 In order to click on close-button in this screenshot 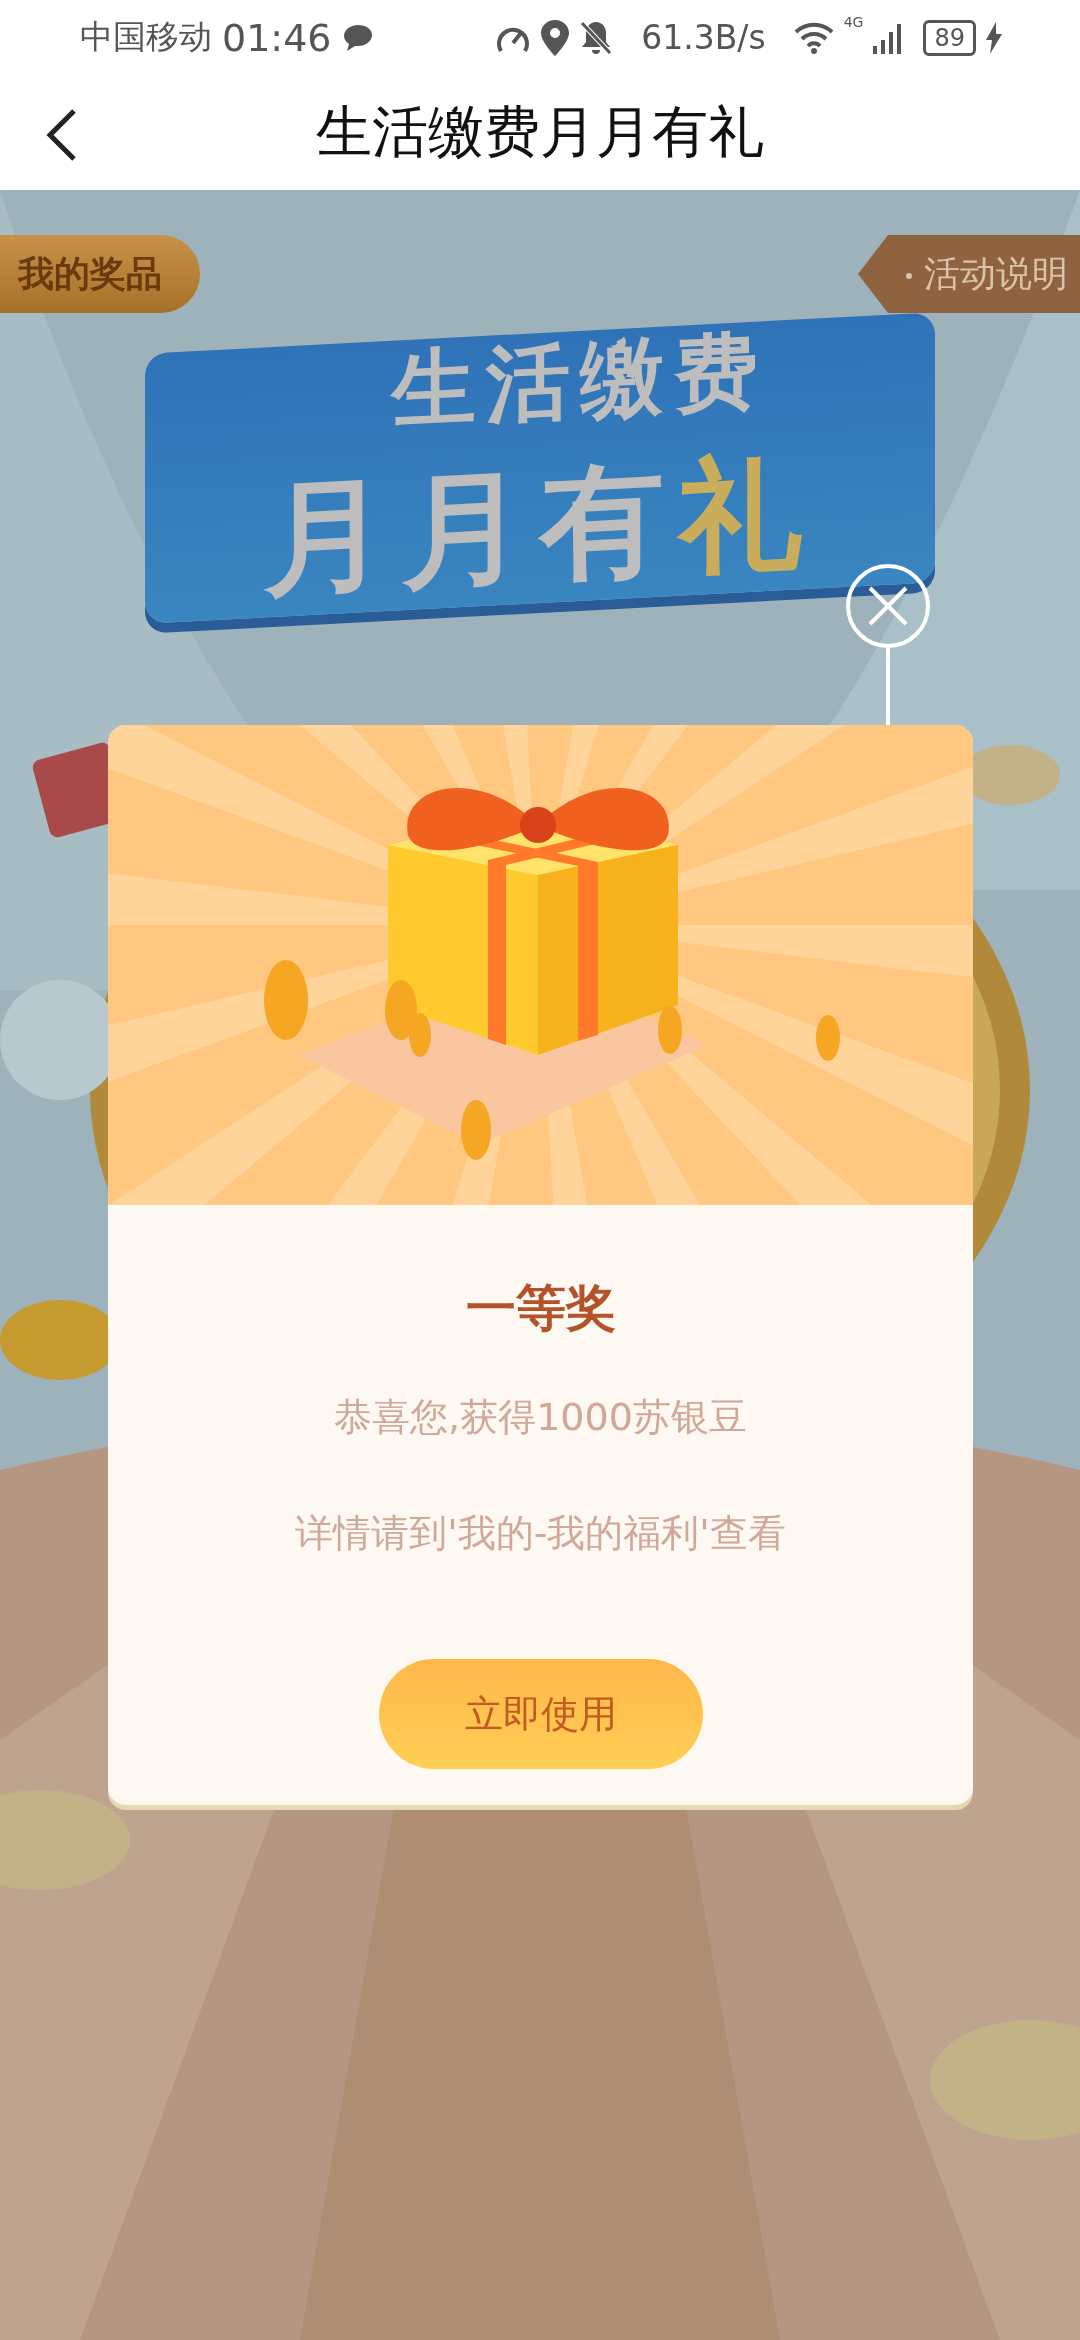, I will do `click(888, 606)`.